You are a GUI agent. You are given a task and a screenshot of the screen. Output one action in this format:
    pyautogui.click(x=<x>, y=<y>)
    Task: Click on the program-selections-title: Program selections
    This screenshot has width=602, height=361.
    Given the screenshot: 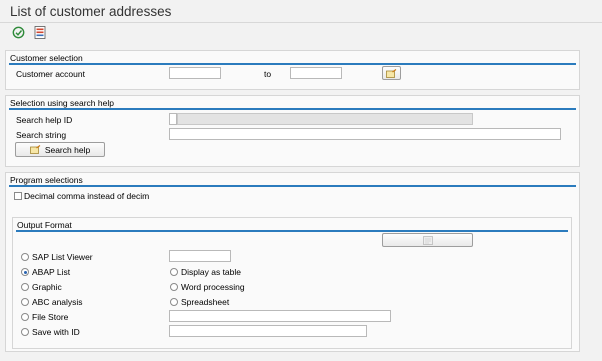 What is the action you would take?
    pyautogui.click(x=46, y=180)
    